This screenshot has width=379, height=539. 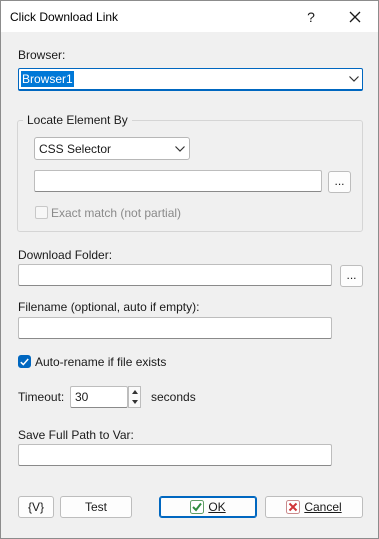 I want to click on title-bar: Click Download Link ?, so click(x=189, y=16).